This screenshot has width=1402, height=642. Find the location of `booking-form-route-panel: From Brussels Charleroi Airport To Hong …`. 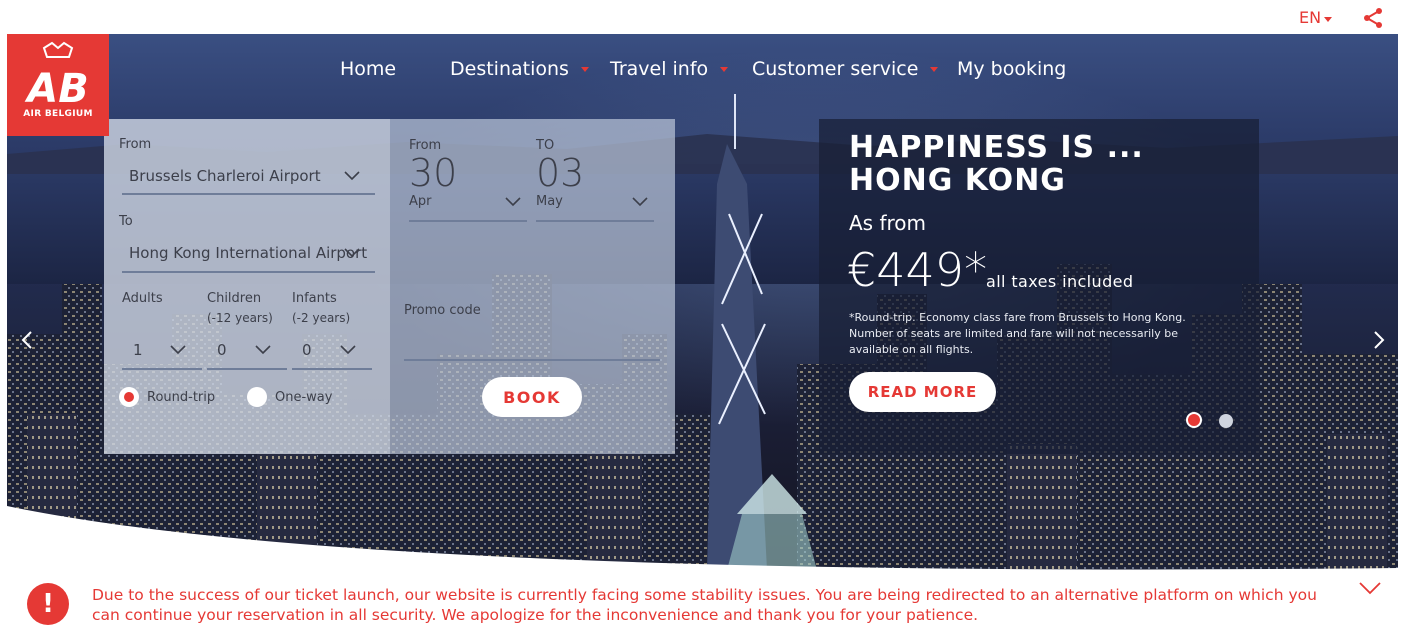

booking-form-route-panel: From Brussels Charleroi Airport To Hong … is located at coordinates (247, 286).